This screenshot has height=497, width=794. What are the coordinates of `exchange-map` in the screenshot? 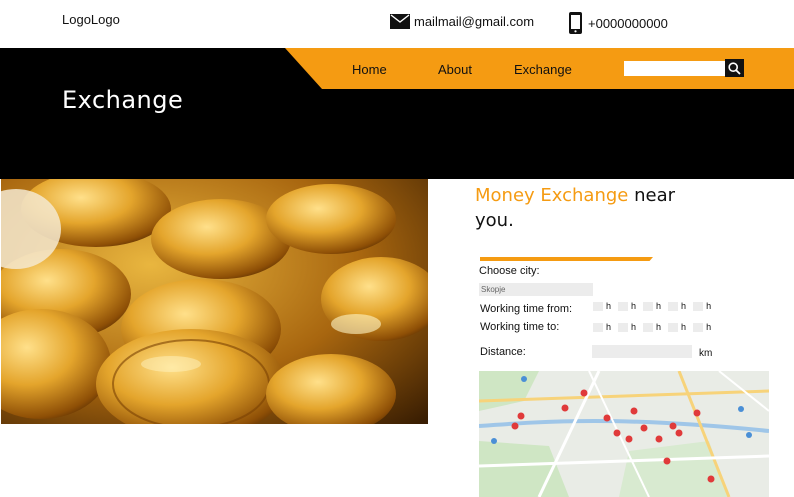 It's located at (624, 434).